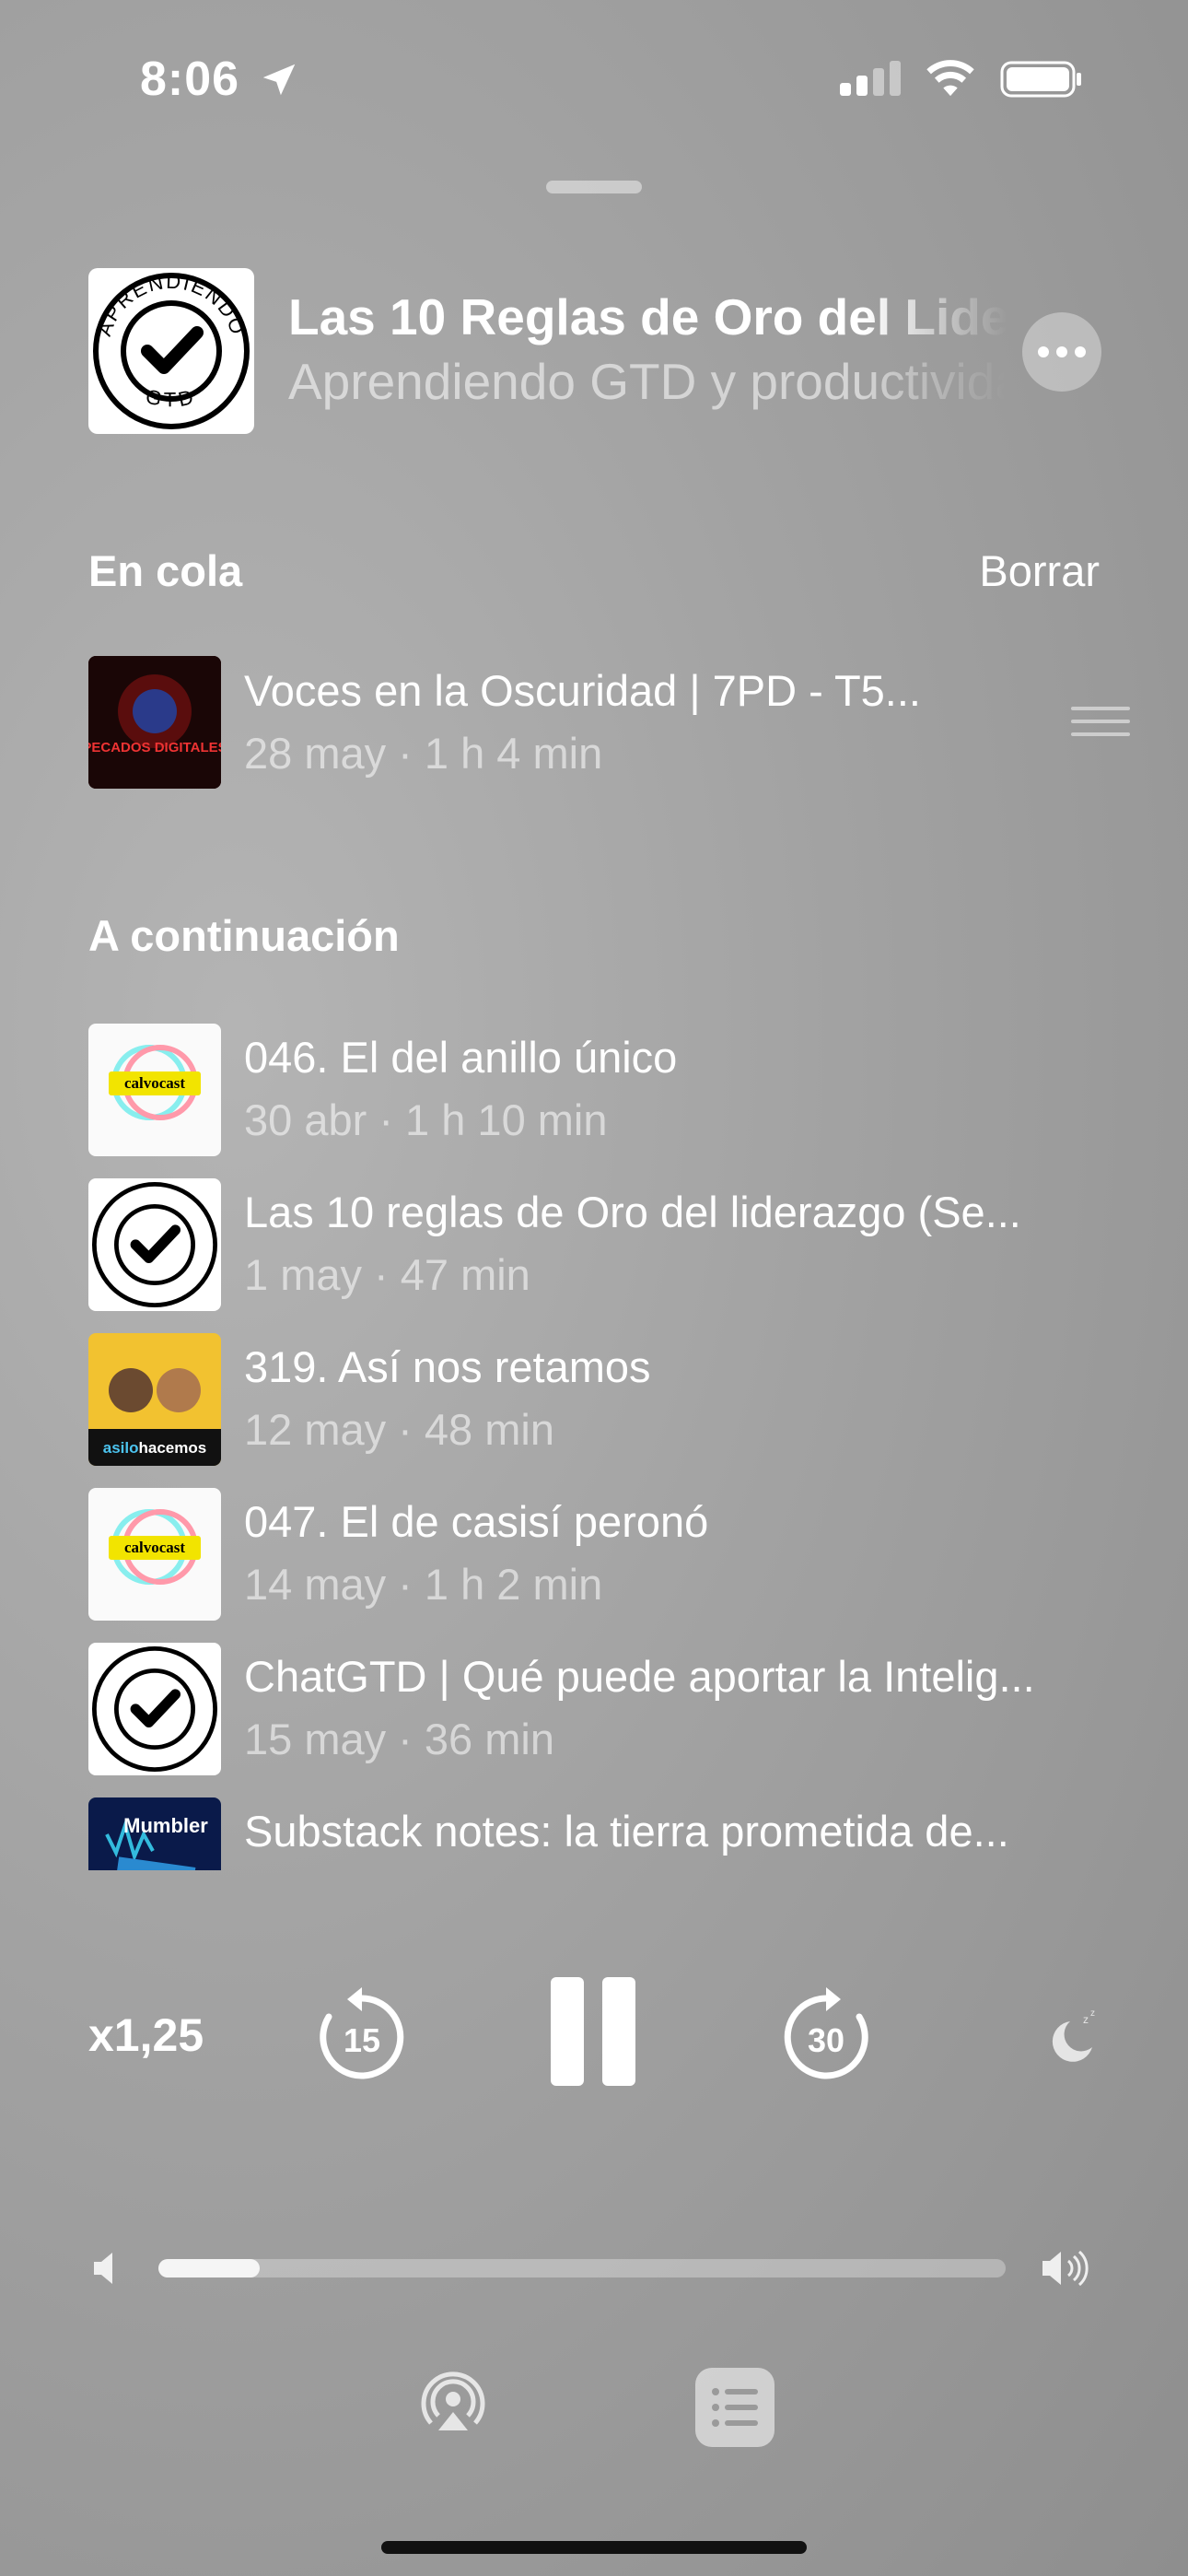 The image size is (1188, 2576). I want to click on volume-low-icon, so click(103, 2268).